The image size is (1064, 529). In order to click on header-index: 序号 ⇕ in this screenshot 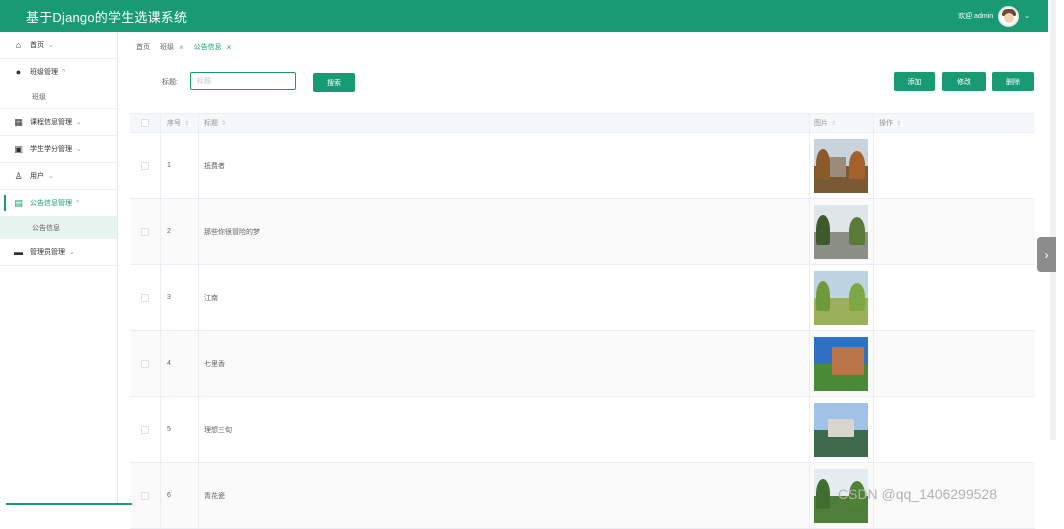, I will do `click(180, 123)`.